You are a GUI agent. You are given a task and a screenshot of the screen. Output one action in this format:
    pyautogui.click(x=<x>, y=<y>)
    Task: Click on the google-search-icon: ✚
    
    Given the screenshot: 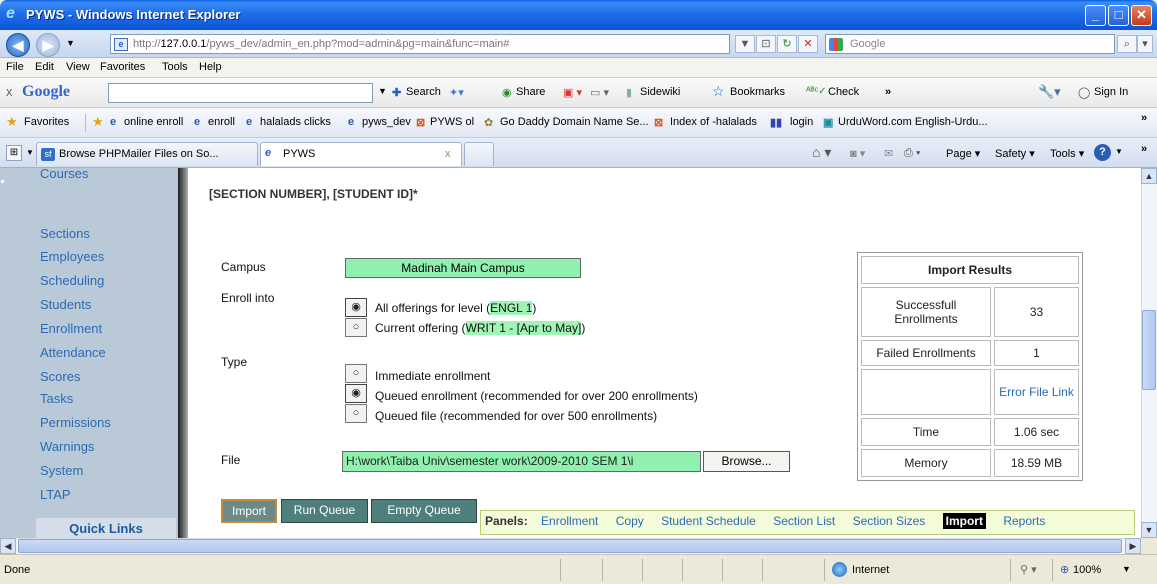 What is the action you would take?
    pyautogui.click(x=396, y=92)
    